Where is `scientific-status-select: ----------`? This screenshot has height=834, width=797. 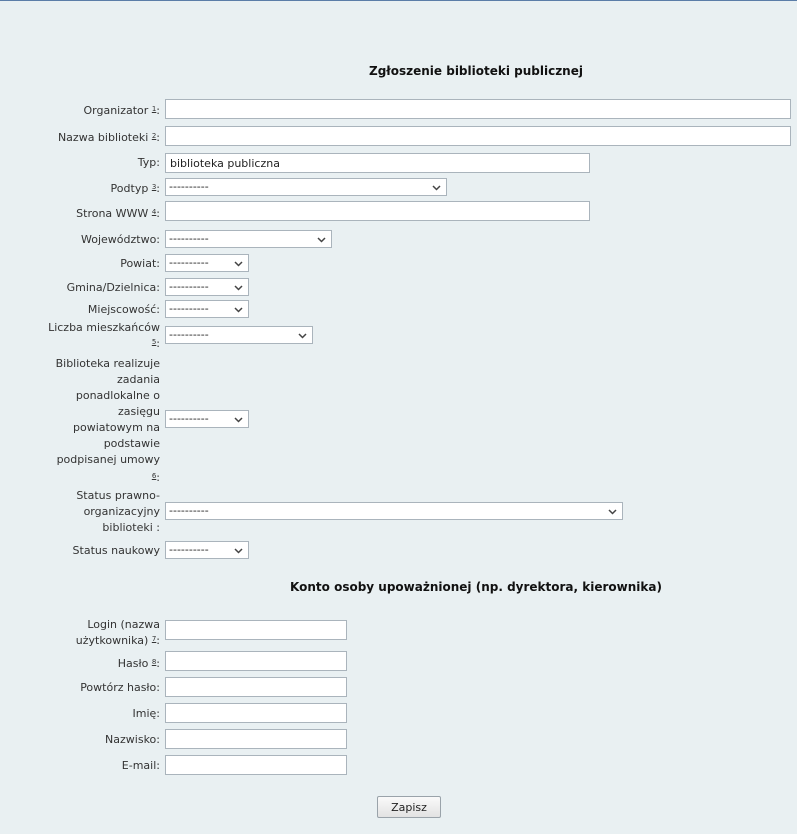
scientific-status-select: ---------- is located at coordinates (207, 550).